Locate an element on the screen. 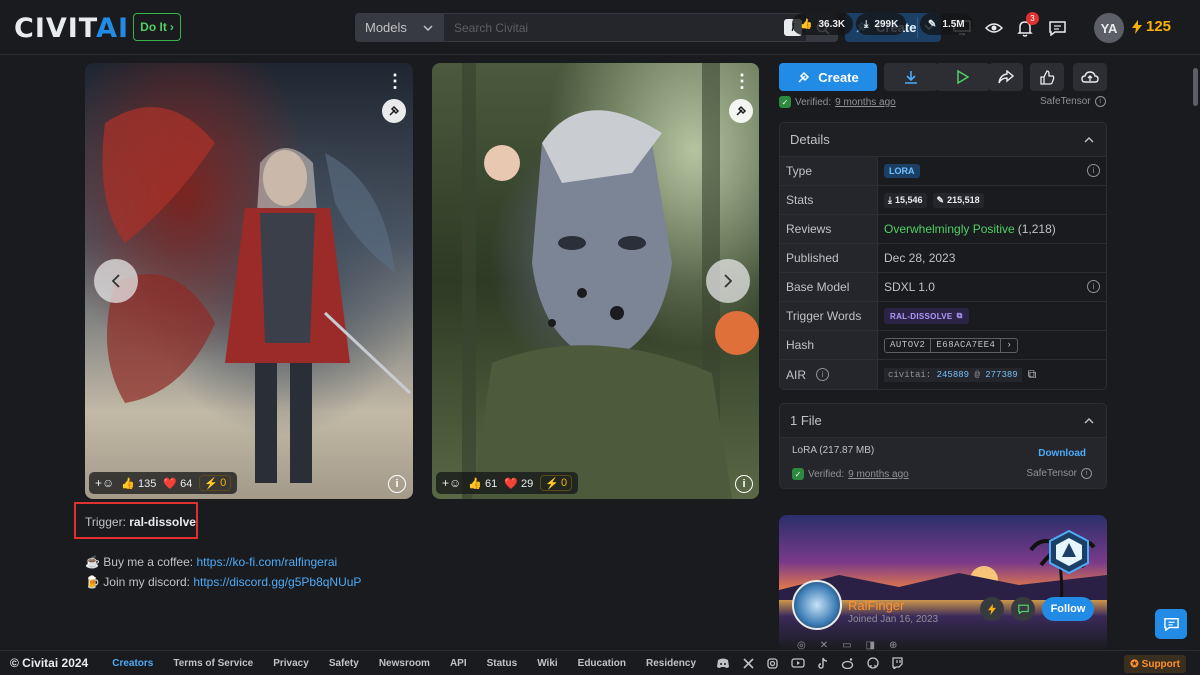 The width and height of the screenshot is (1200, 675). card2-buzz: ⚡ 0 is located at coordinates (556, 483).